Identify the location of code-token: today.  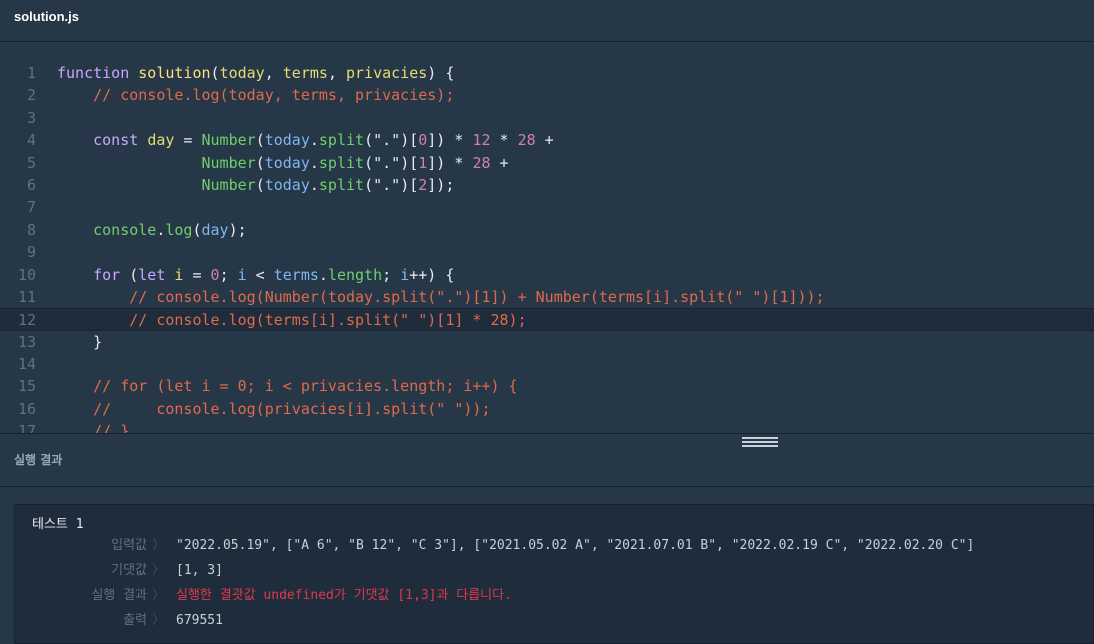
(287, 140).